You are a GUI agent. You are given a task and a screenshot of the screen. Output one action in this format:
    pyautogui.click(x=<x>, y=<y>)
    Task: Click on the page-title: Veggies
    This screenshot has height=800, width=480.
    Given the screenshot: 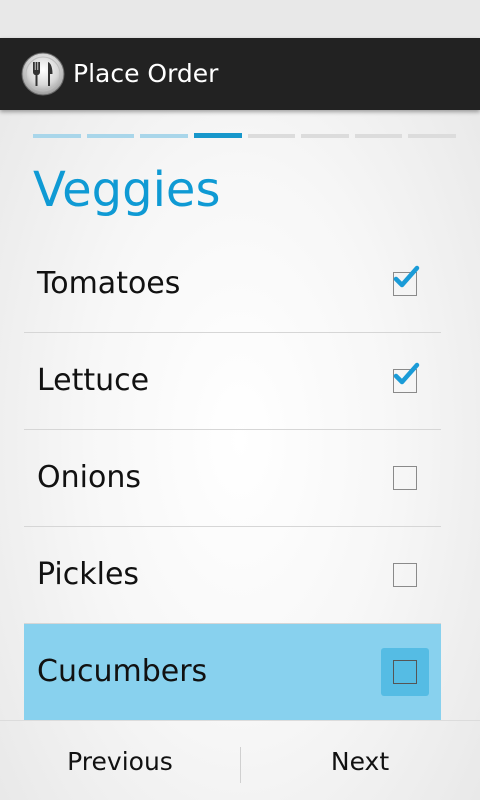 What is the action you would take?
    pyautogui.click(x=127, y=190)
    